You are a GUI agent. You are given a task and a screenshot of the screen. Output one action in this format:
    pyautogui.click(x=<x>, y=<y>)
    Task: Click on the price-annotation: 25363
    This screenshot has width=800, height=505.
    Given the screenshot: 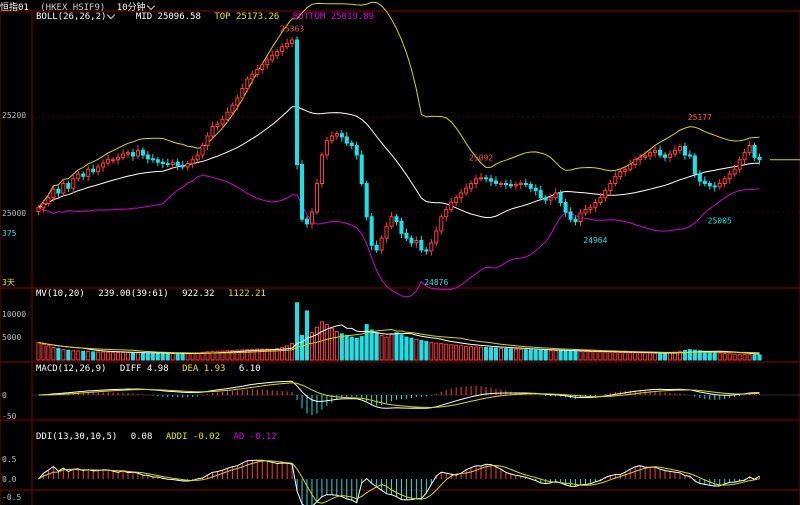 What is the action you would take?
    pyautogui.click(x=292, y=29)
    